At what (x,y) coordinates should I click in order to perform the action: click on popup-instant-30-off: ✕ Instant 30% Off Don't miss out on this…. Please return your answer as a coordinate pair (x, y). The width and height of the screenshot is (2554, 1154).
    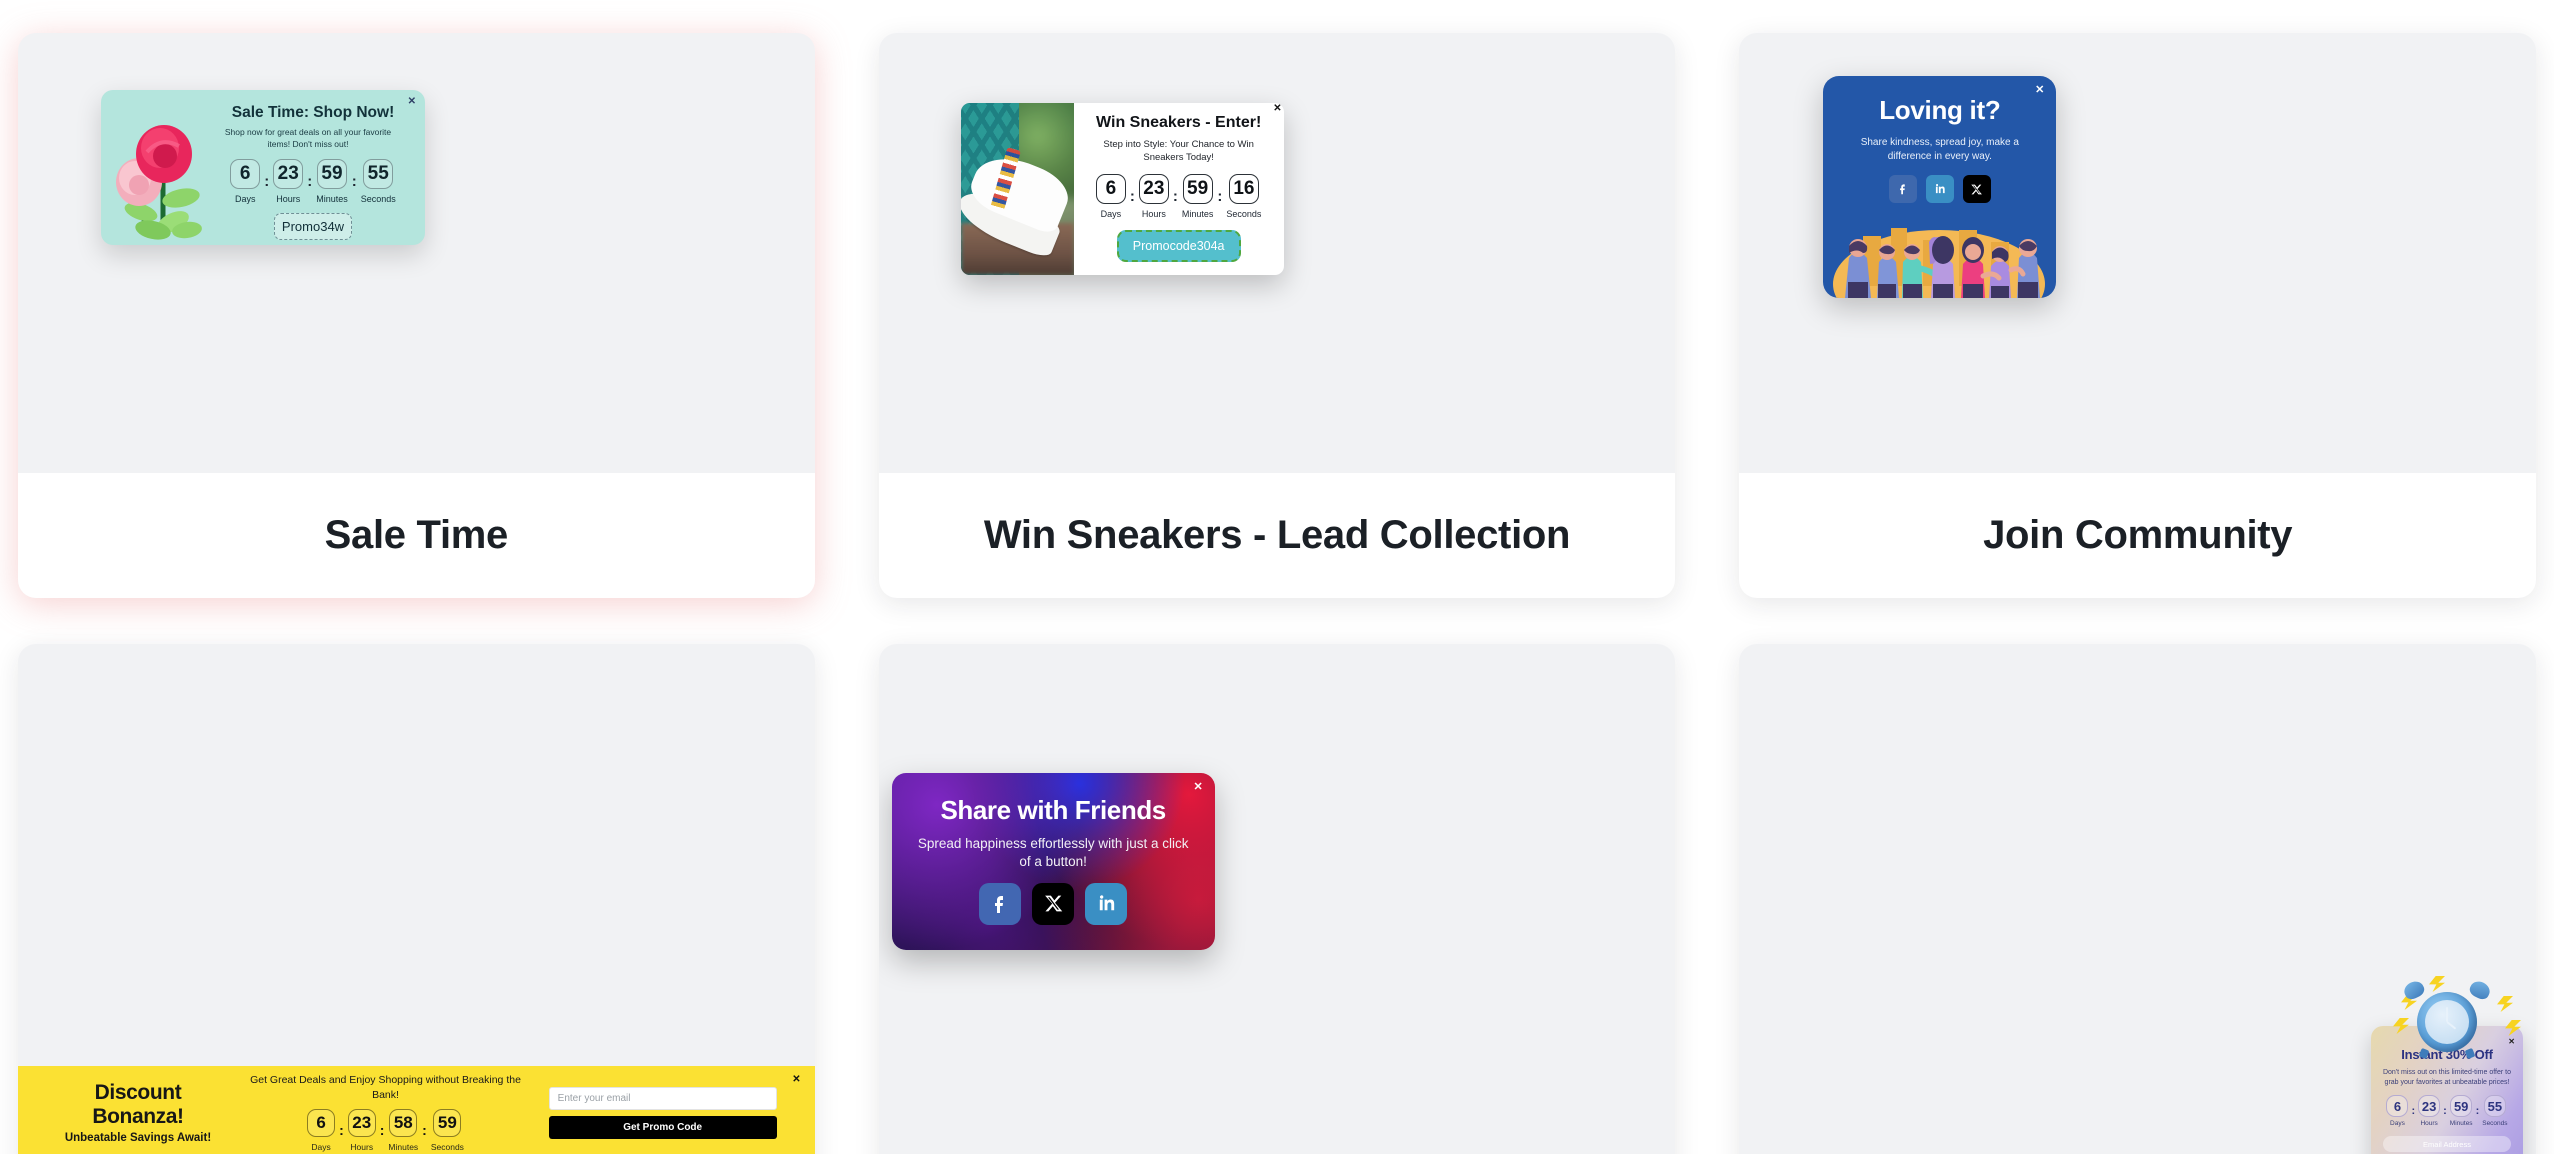
    Looking at the image, I should click on (2447, 1065).